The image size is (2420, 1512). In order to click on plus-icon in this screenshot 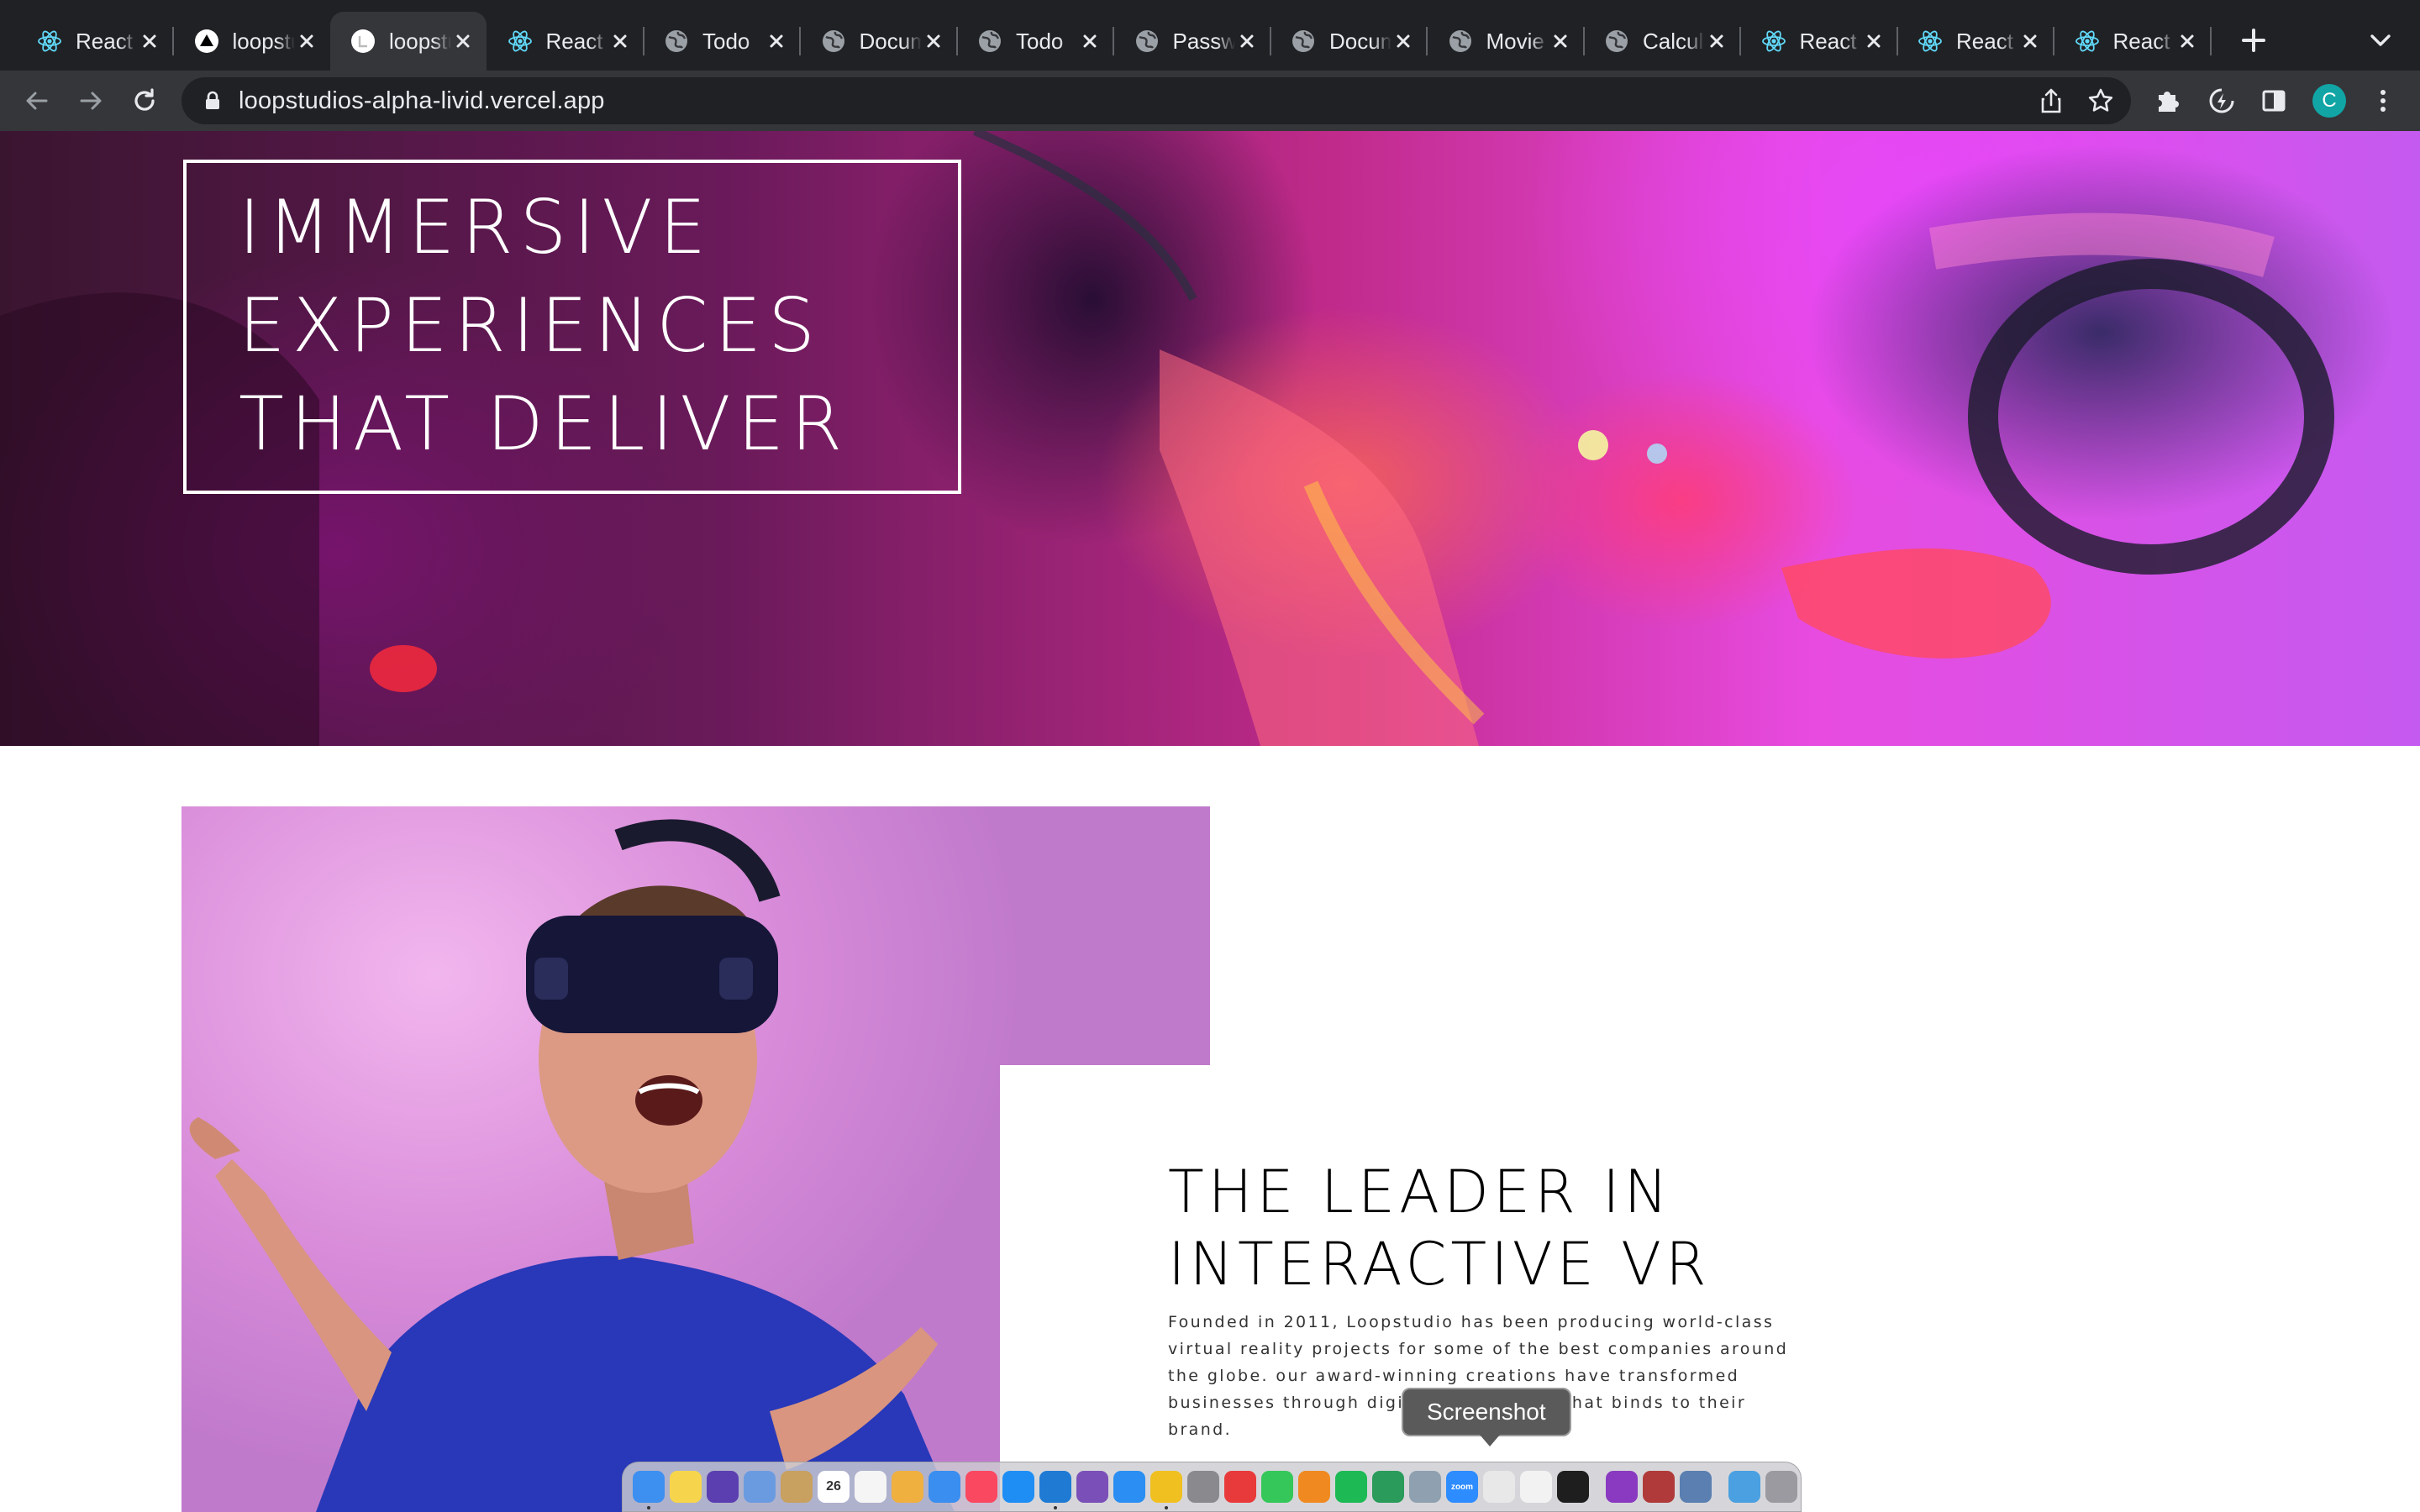, I will do `click(2253, 40)`.